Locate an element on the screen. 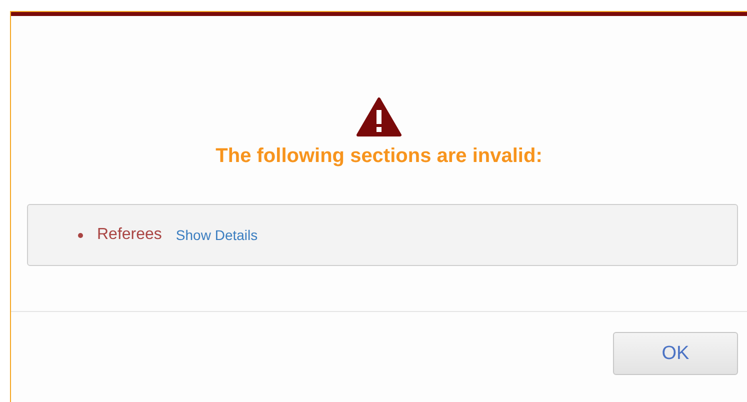 The image size is (747, 402). section-name: Referees is located at coordinates (129, 235).